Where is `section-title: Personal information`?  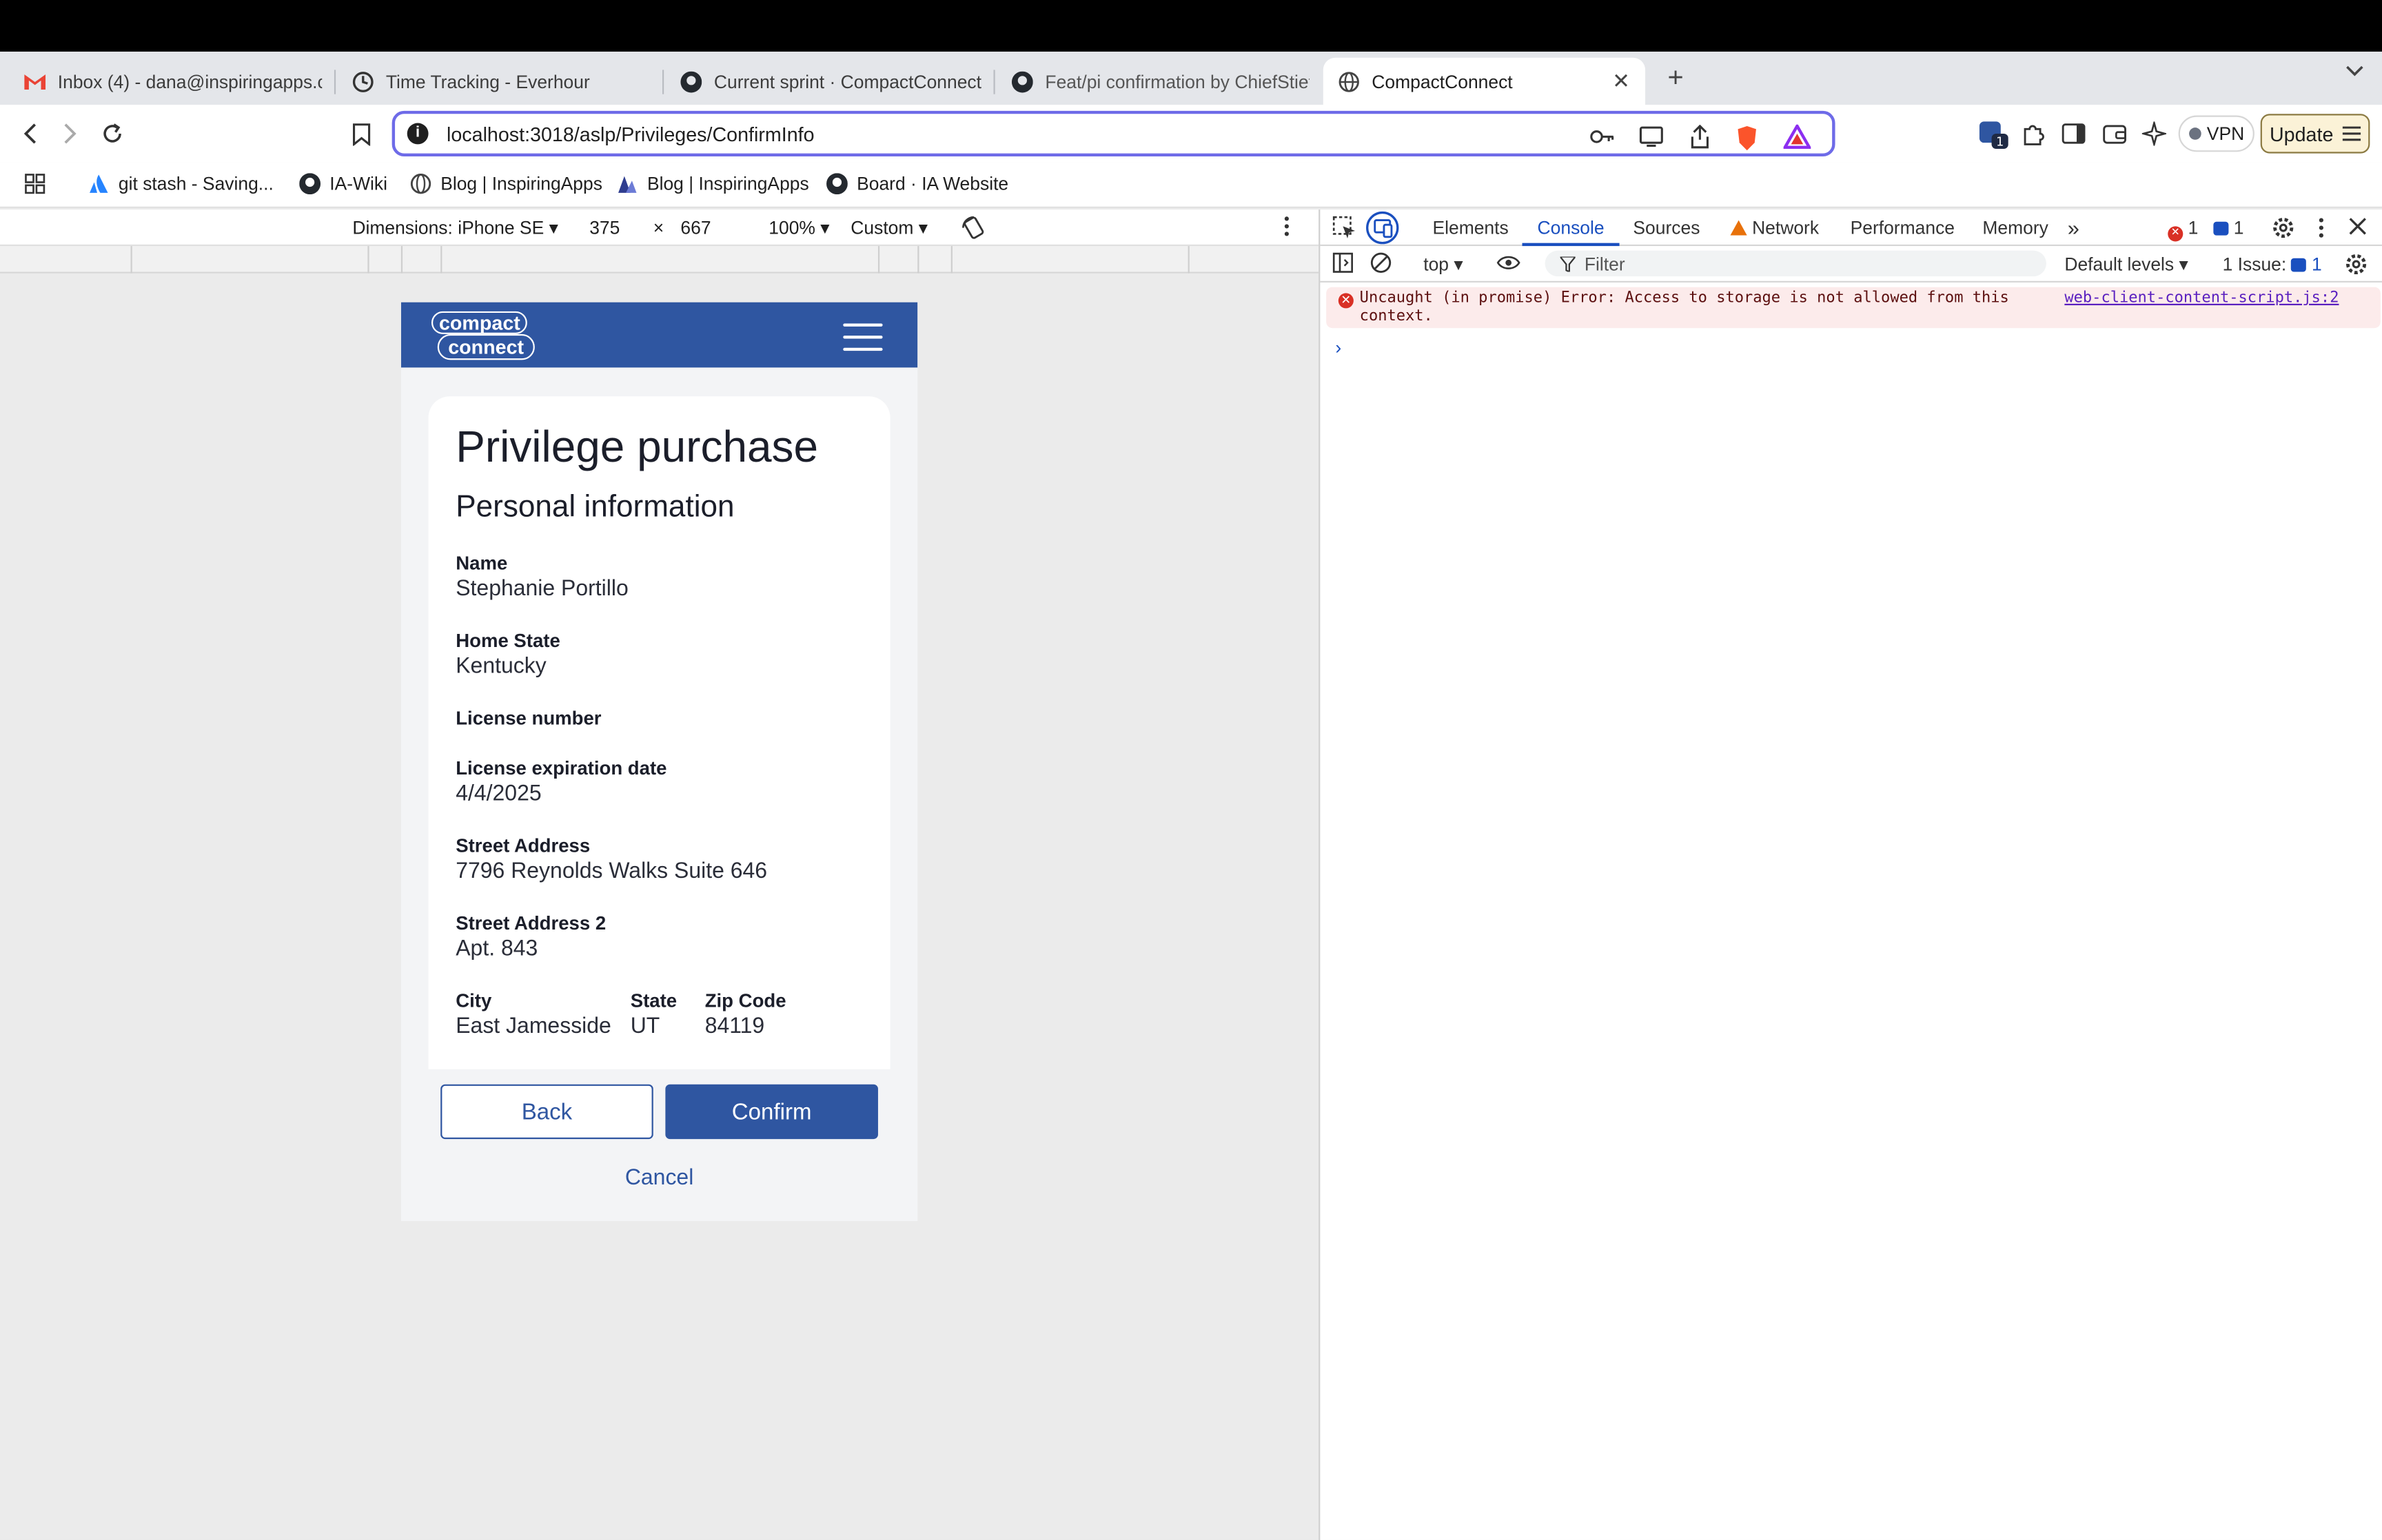
section-title: Personal information is located at coordinates (595, 507).